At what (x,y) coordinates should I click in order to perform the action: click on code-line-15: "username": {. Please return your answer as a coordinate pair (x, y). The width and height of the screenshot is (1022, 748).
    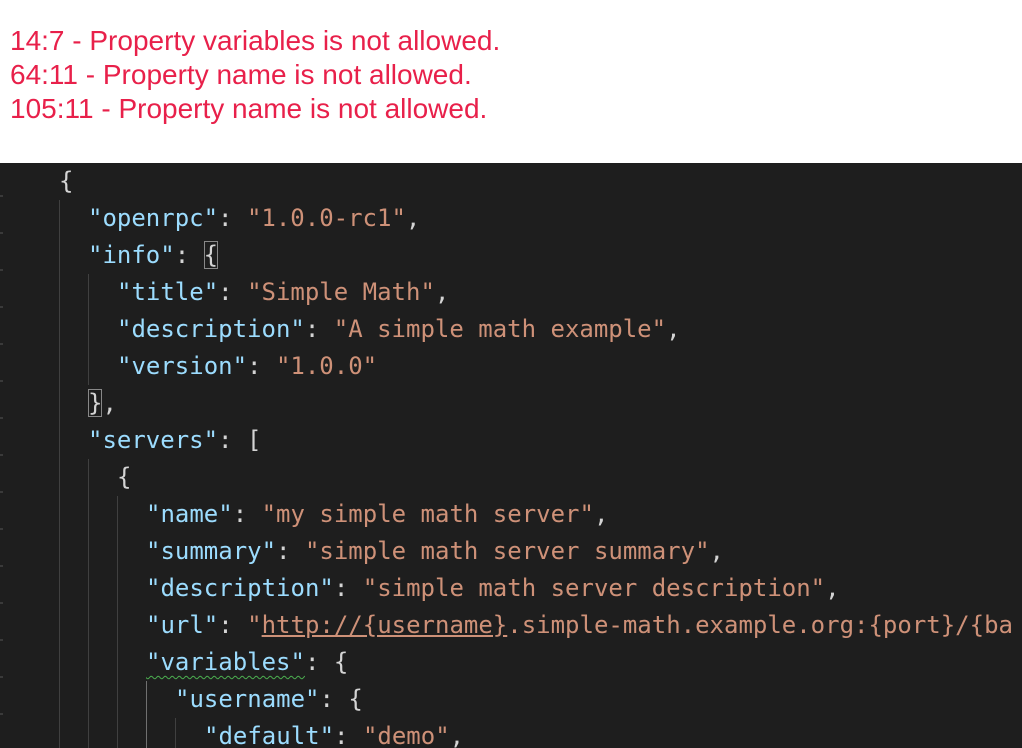
    Looking at the image, I should click on (269, 699).